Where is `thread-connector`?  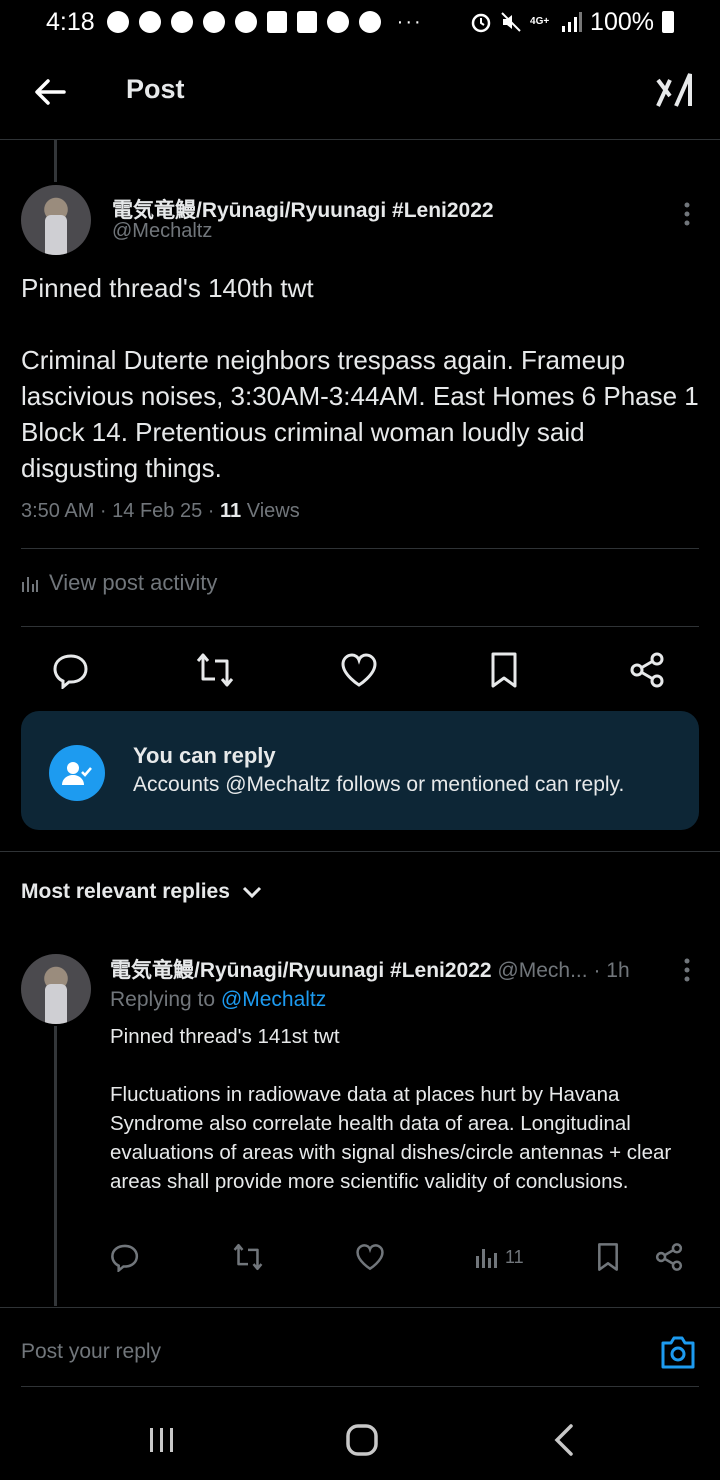 thread-connector is located at coordinates (55, 161).